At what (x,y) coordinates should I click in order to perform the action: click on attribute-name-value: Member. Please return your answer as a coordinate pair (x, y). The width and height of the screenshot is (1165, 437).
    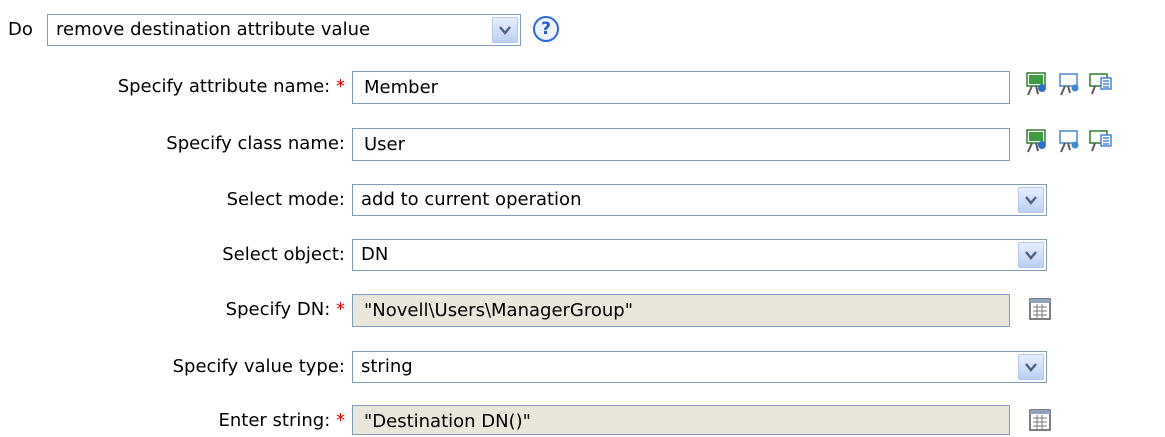
    Looking at the image, I should click on (401, 87).